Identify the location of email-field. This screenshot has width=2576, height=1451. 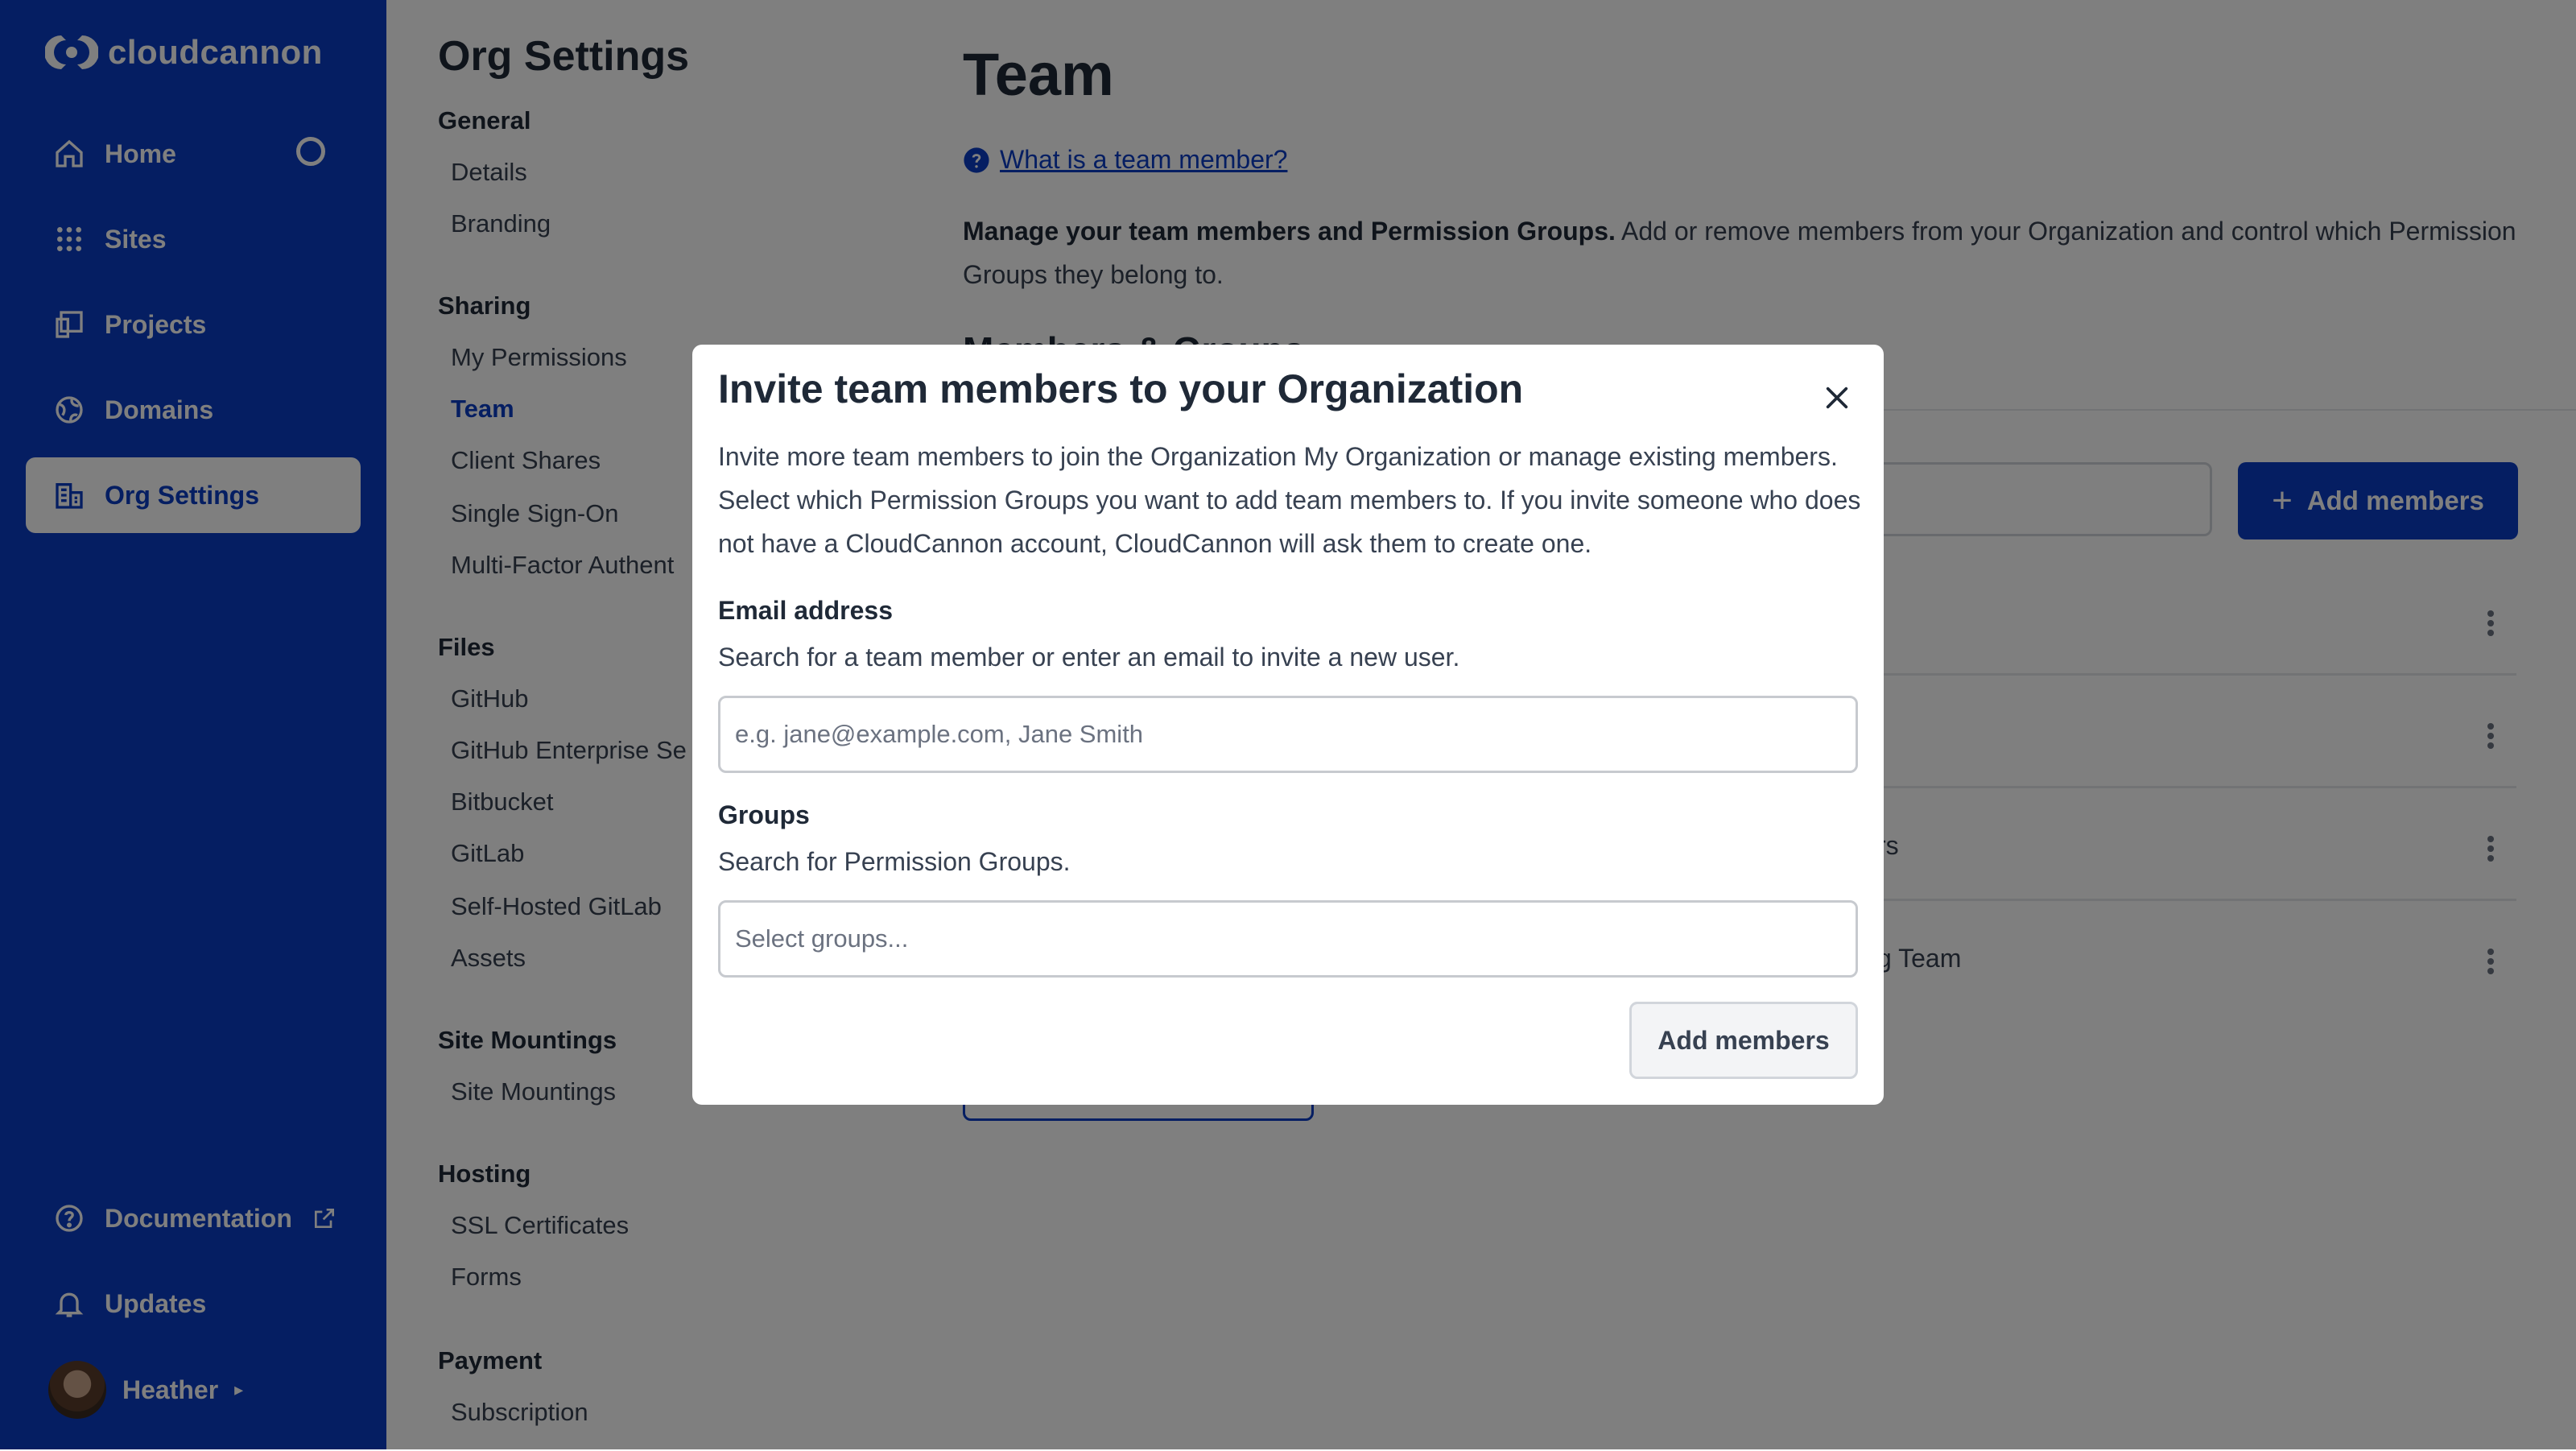
(1288, 734).